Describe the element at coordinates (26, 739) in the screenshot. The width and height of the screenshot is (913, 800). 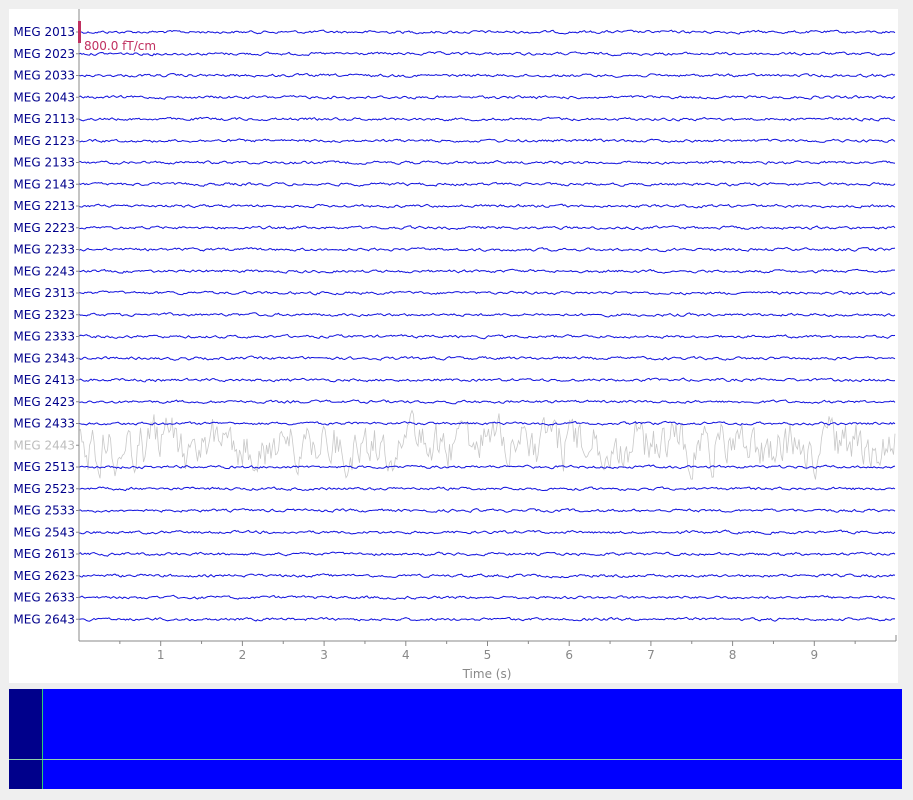
I see `overview-view-window` at that location.